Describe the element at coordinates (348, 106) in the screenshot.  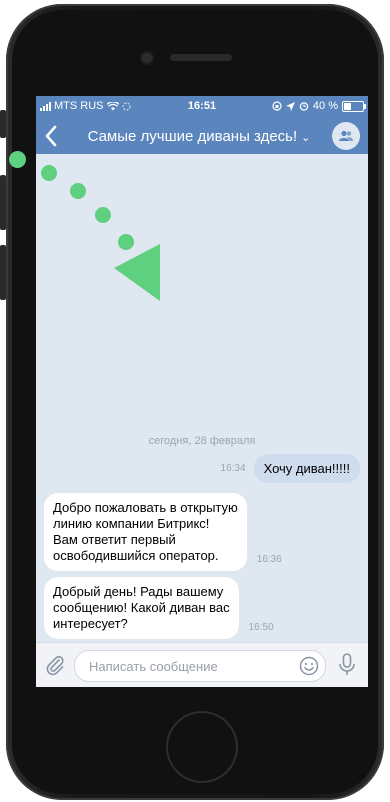
I see `battery-fill` at that location.